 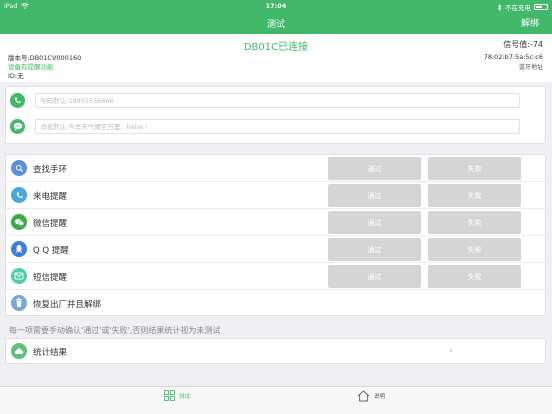 I want to click on wechat-icon, so click(x=19, y=222).